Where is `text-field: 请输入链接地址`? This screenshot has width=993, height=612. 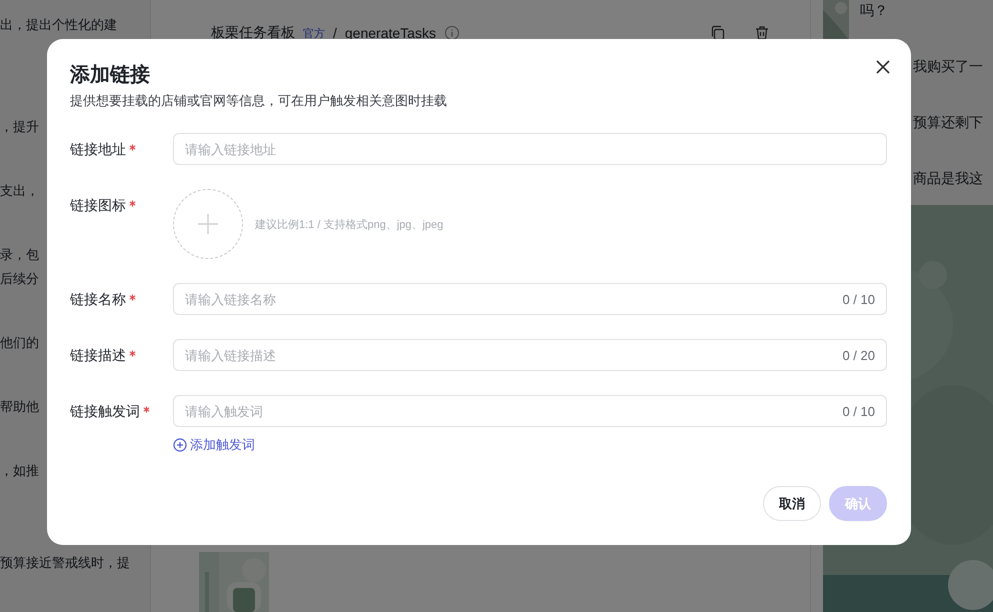
text-field: 请输入链接地址 is located at coordinates (530, 149).